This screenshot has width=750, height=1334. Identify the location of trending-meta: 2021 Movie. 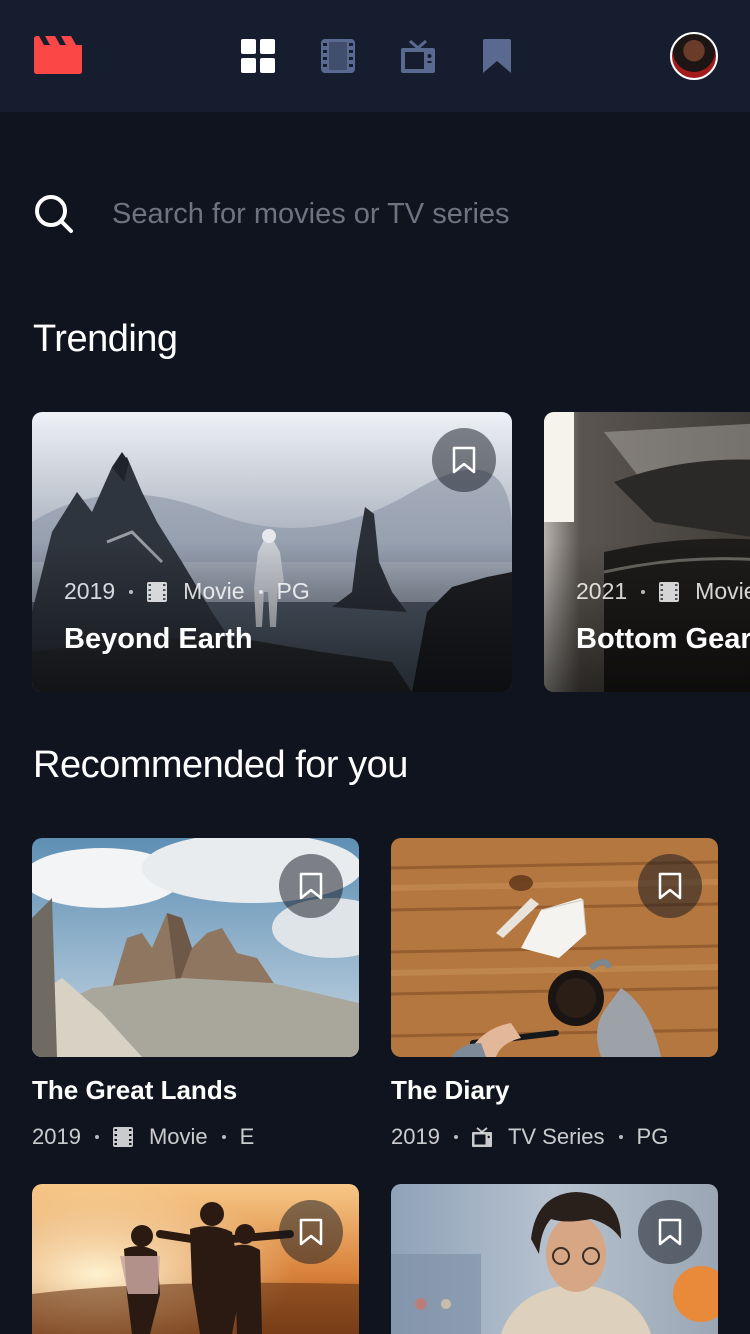
(663, 591).